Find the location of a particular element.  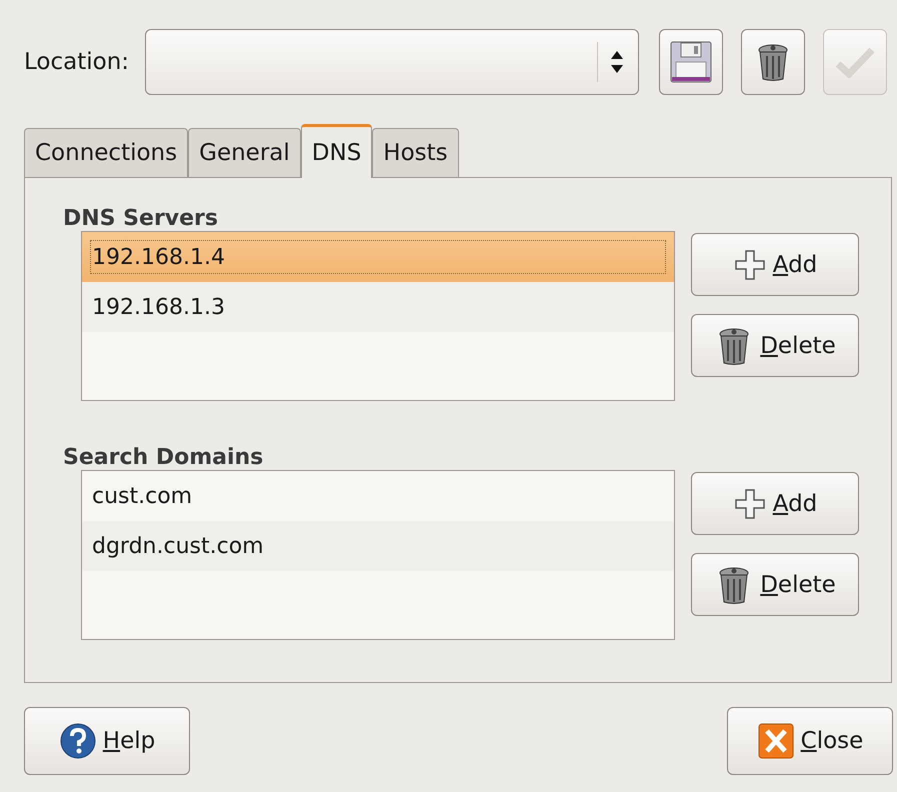

help-icon is located at coordinates (77, 741).